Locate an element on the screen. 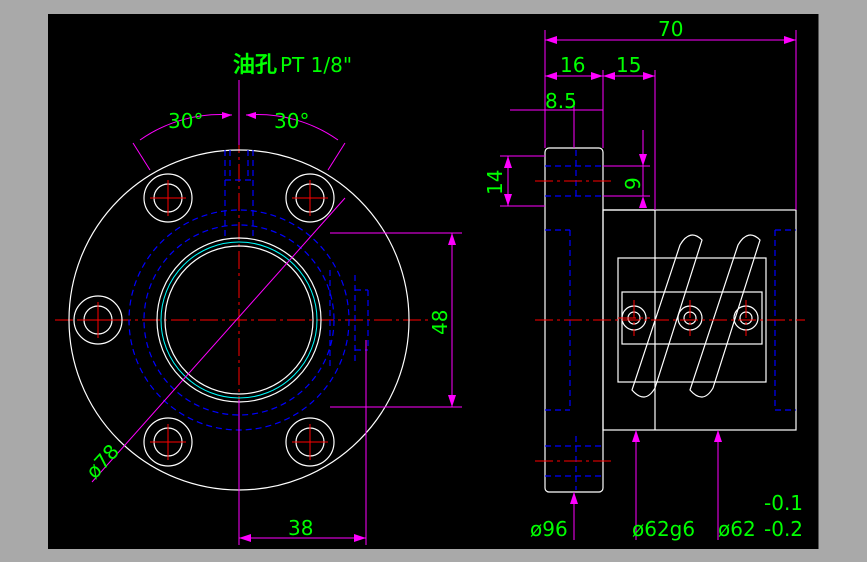  flange-thickness-label: 16 is located at coordinates (572, 65).